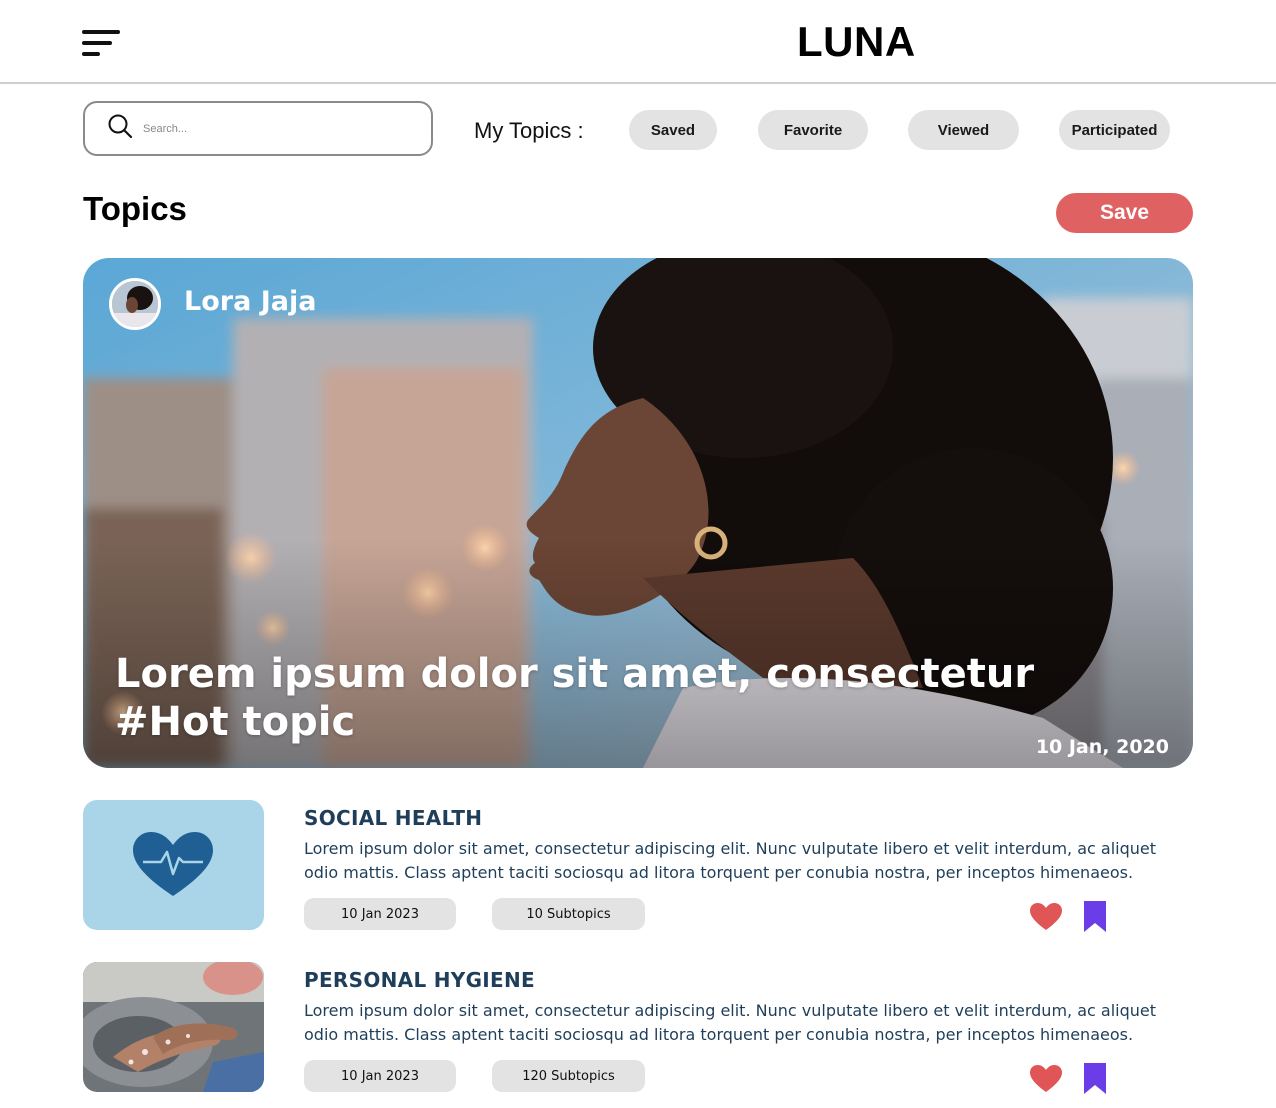 The image size is (1276, 1108). I want to click on chip-participated: Participated, so click(1114, 130).